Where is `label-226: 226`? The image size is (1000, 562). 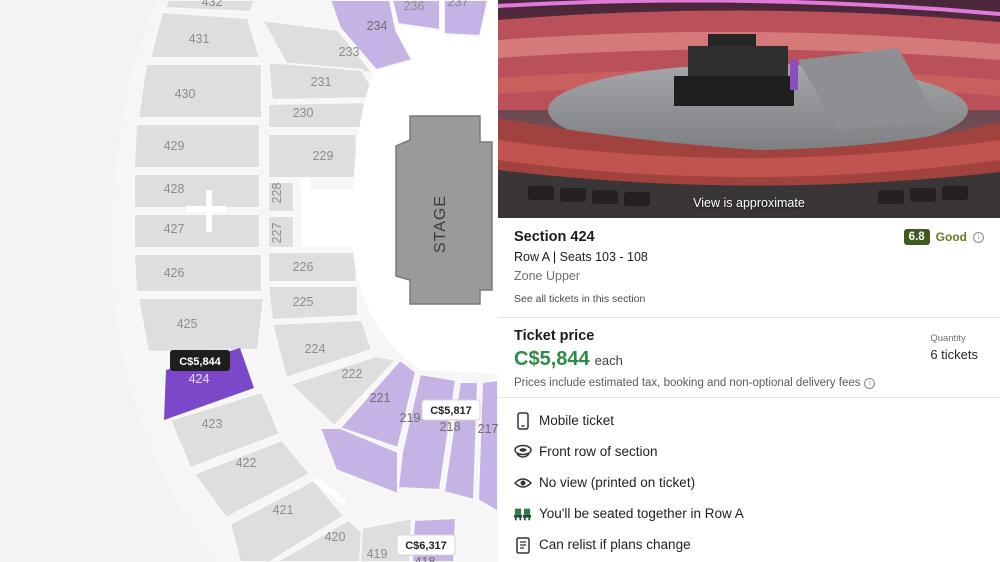 label-226: 226 is located at coordinates (303, 267).